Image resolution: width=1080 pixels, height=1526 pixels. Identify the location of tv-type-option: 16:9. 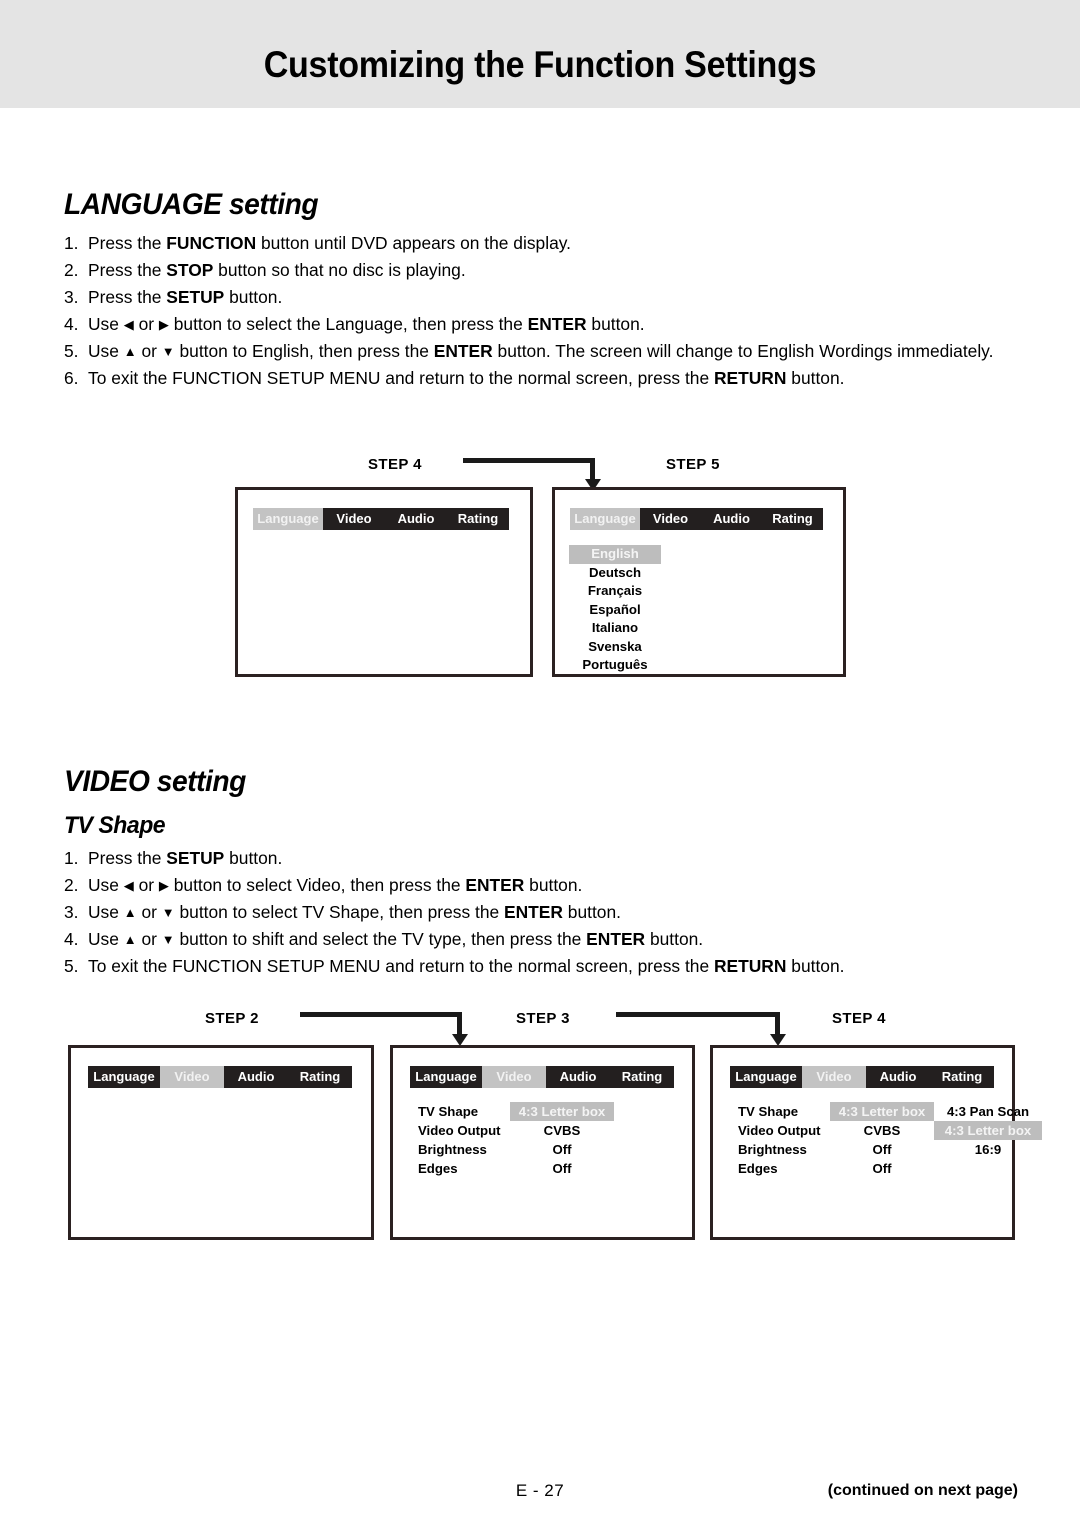
(988, 1149).